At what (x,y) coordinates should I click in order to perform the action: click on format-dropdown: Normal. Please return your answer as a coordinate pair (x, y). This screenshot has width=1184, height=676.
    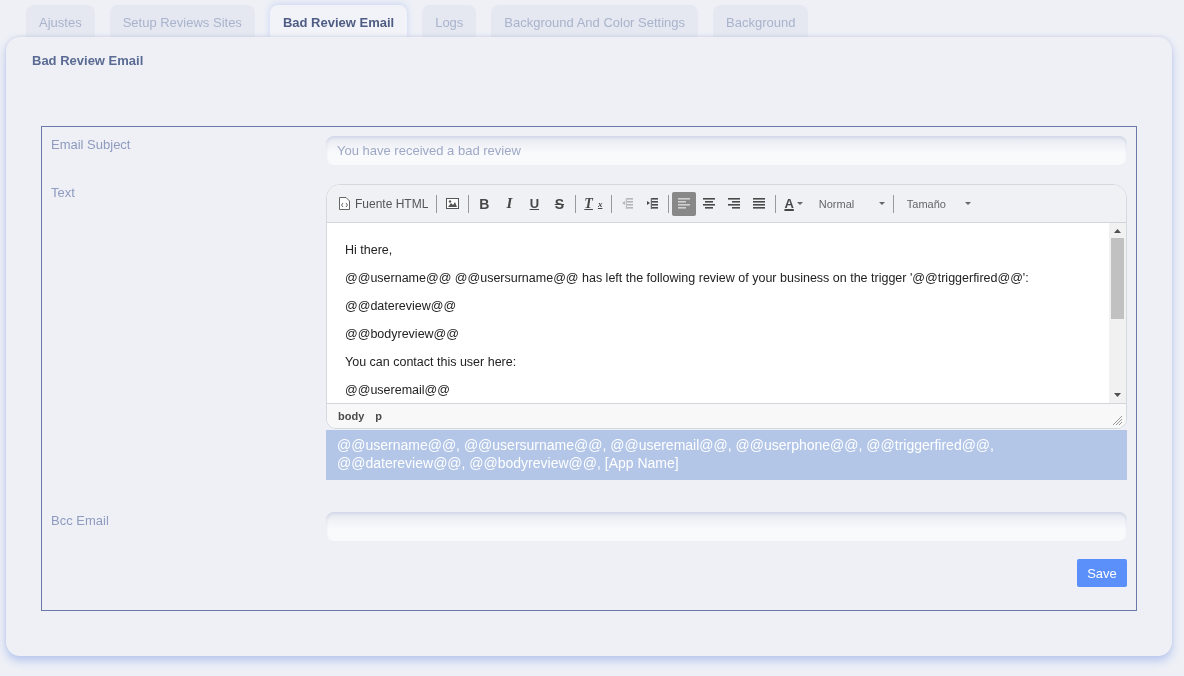
    Looking at the image, I should click on (848, 203).